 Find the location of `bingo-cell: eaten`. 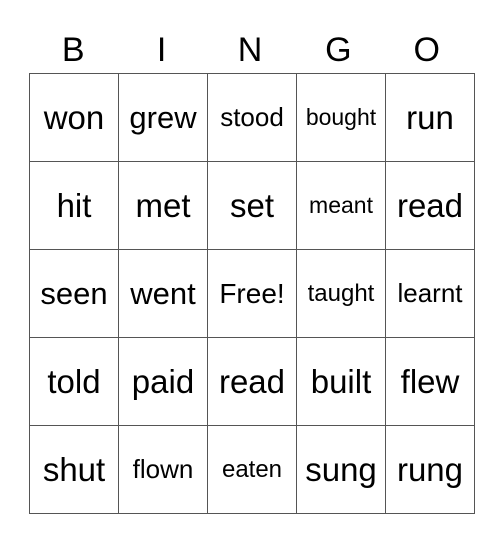

bingo-cell: eaten is located at coordinates (252, 469).